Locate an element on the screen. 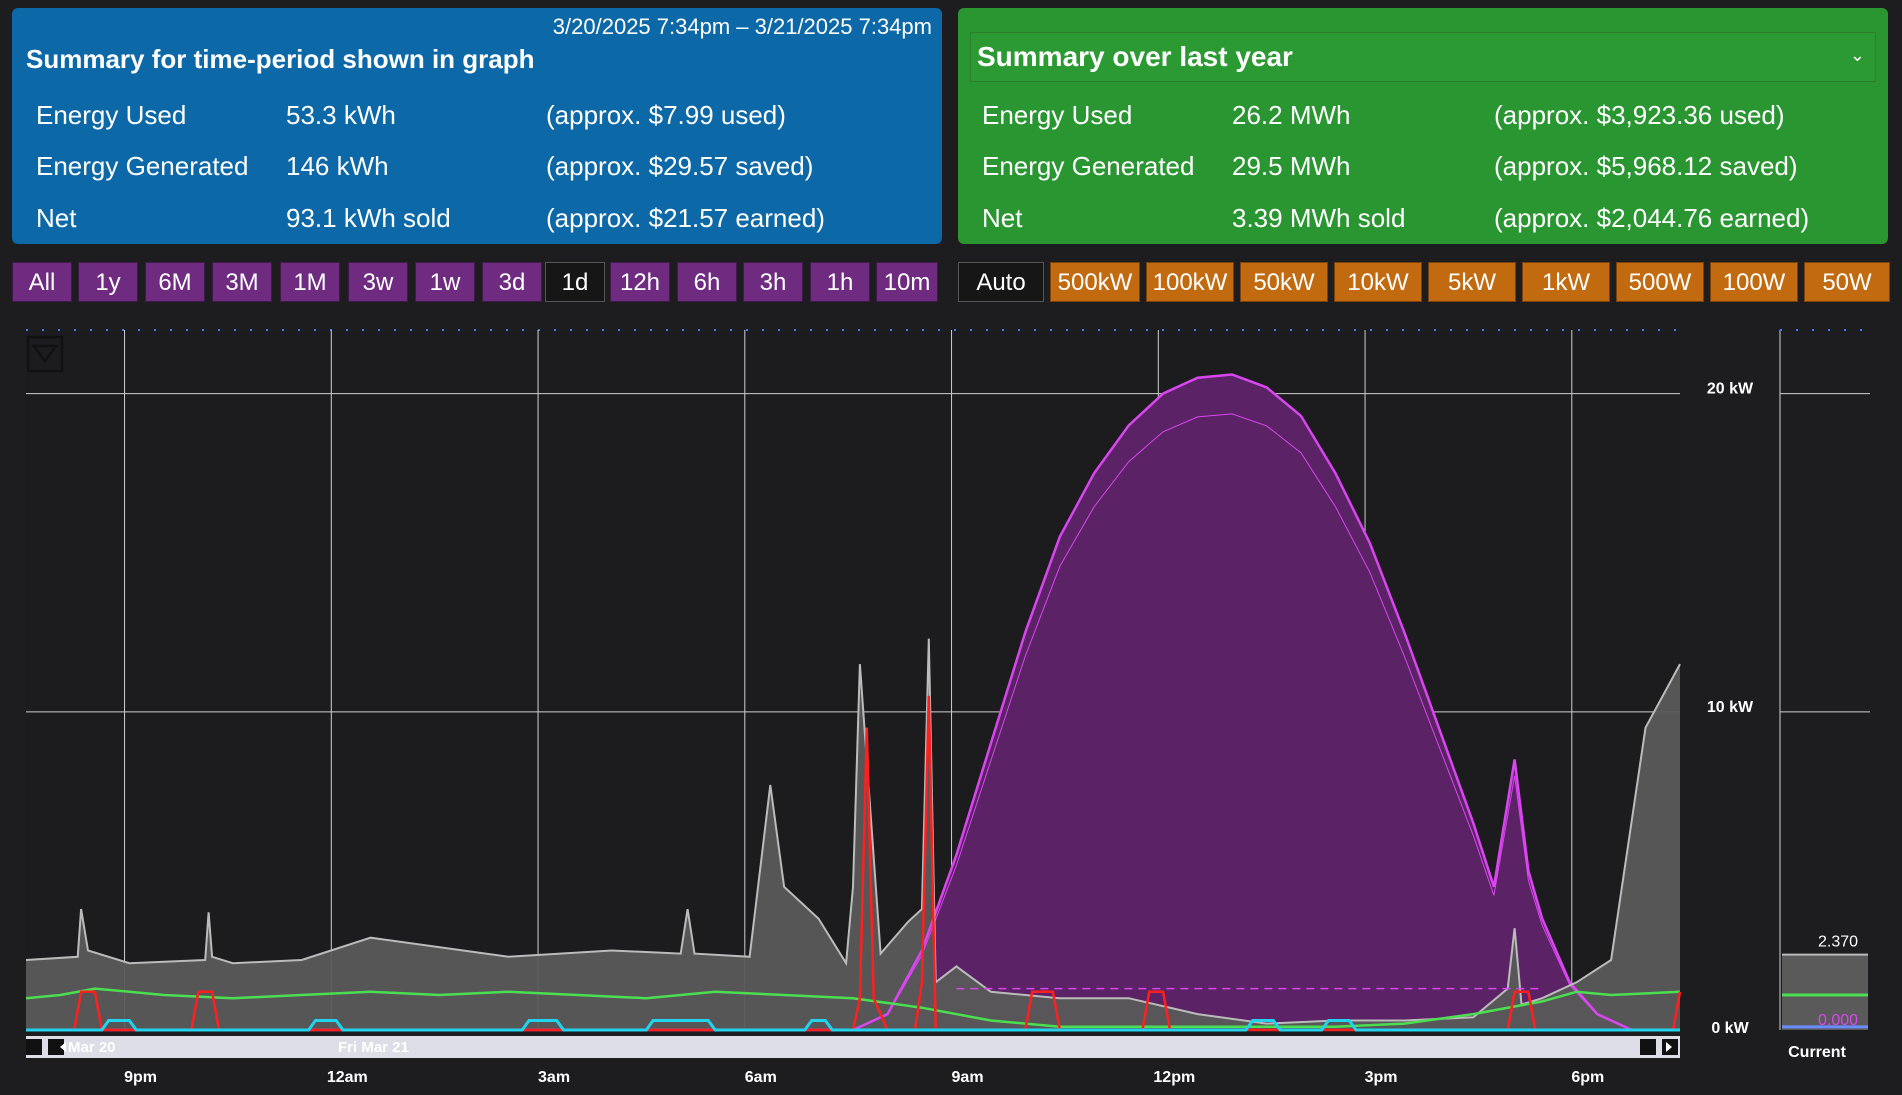 The width and height of the screenshot is (1902, 1095). row-cost: (approx. $2,044.76 earned) is located at coordinates (1652, 218).